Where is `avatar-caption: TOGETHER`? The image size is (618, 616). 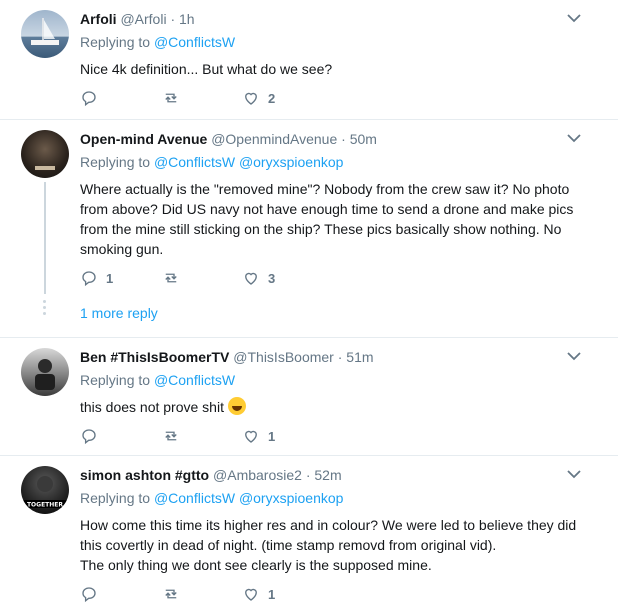
avatar-caption: TOGETHER is located at coordinates (45, 505).